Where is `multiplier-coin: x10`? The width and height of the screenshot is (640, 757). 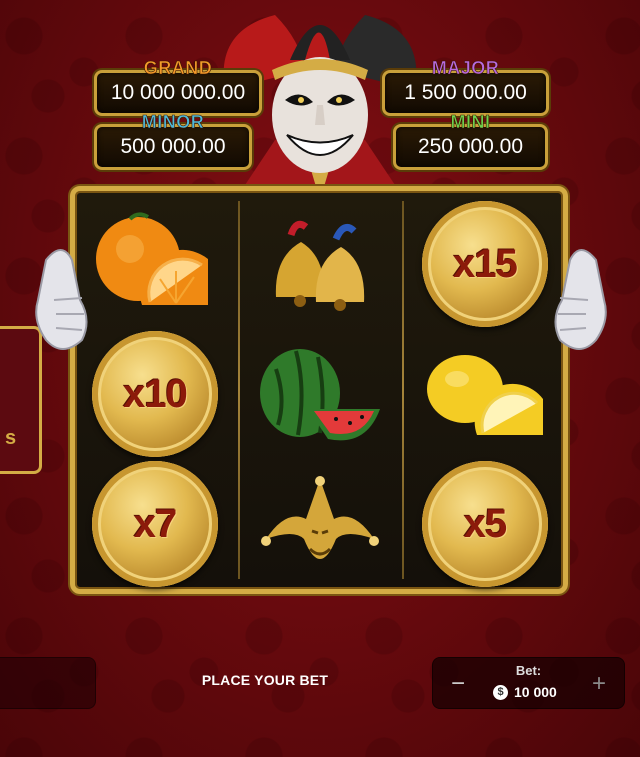 multiplier-coin: x10 is located at coordinates (155, 394).